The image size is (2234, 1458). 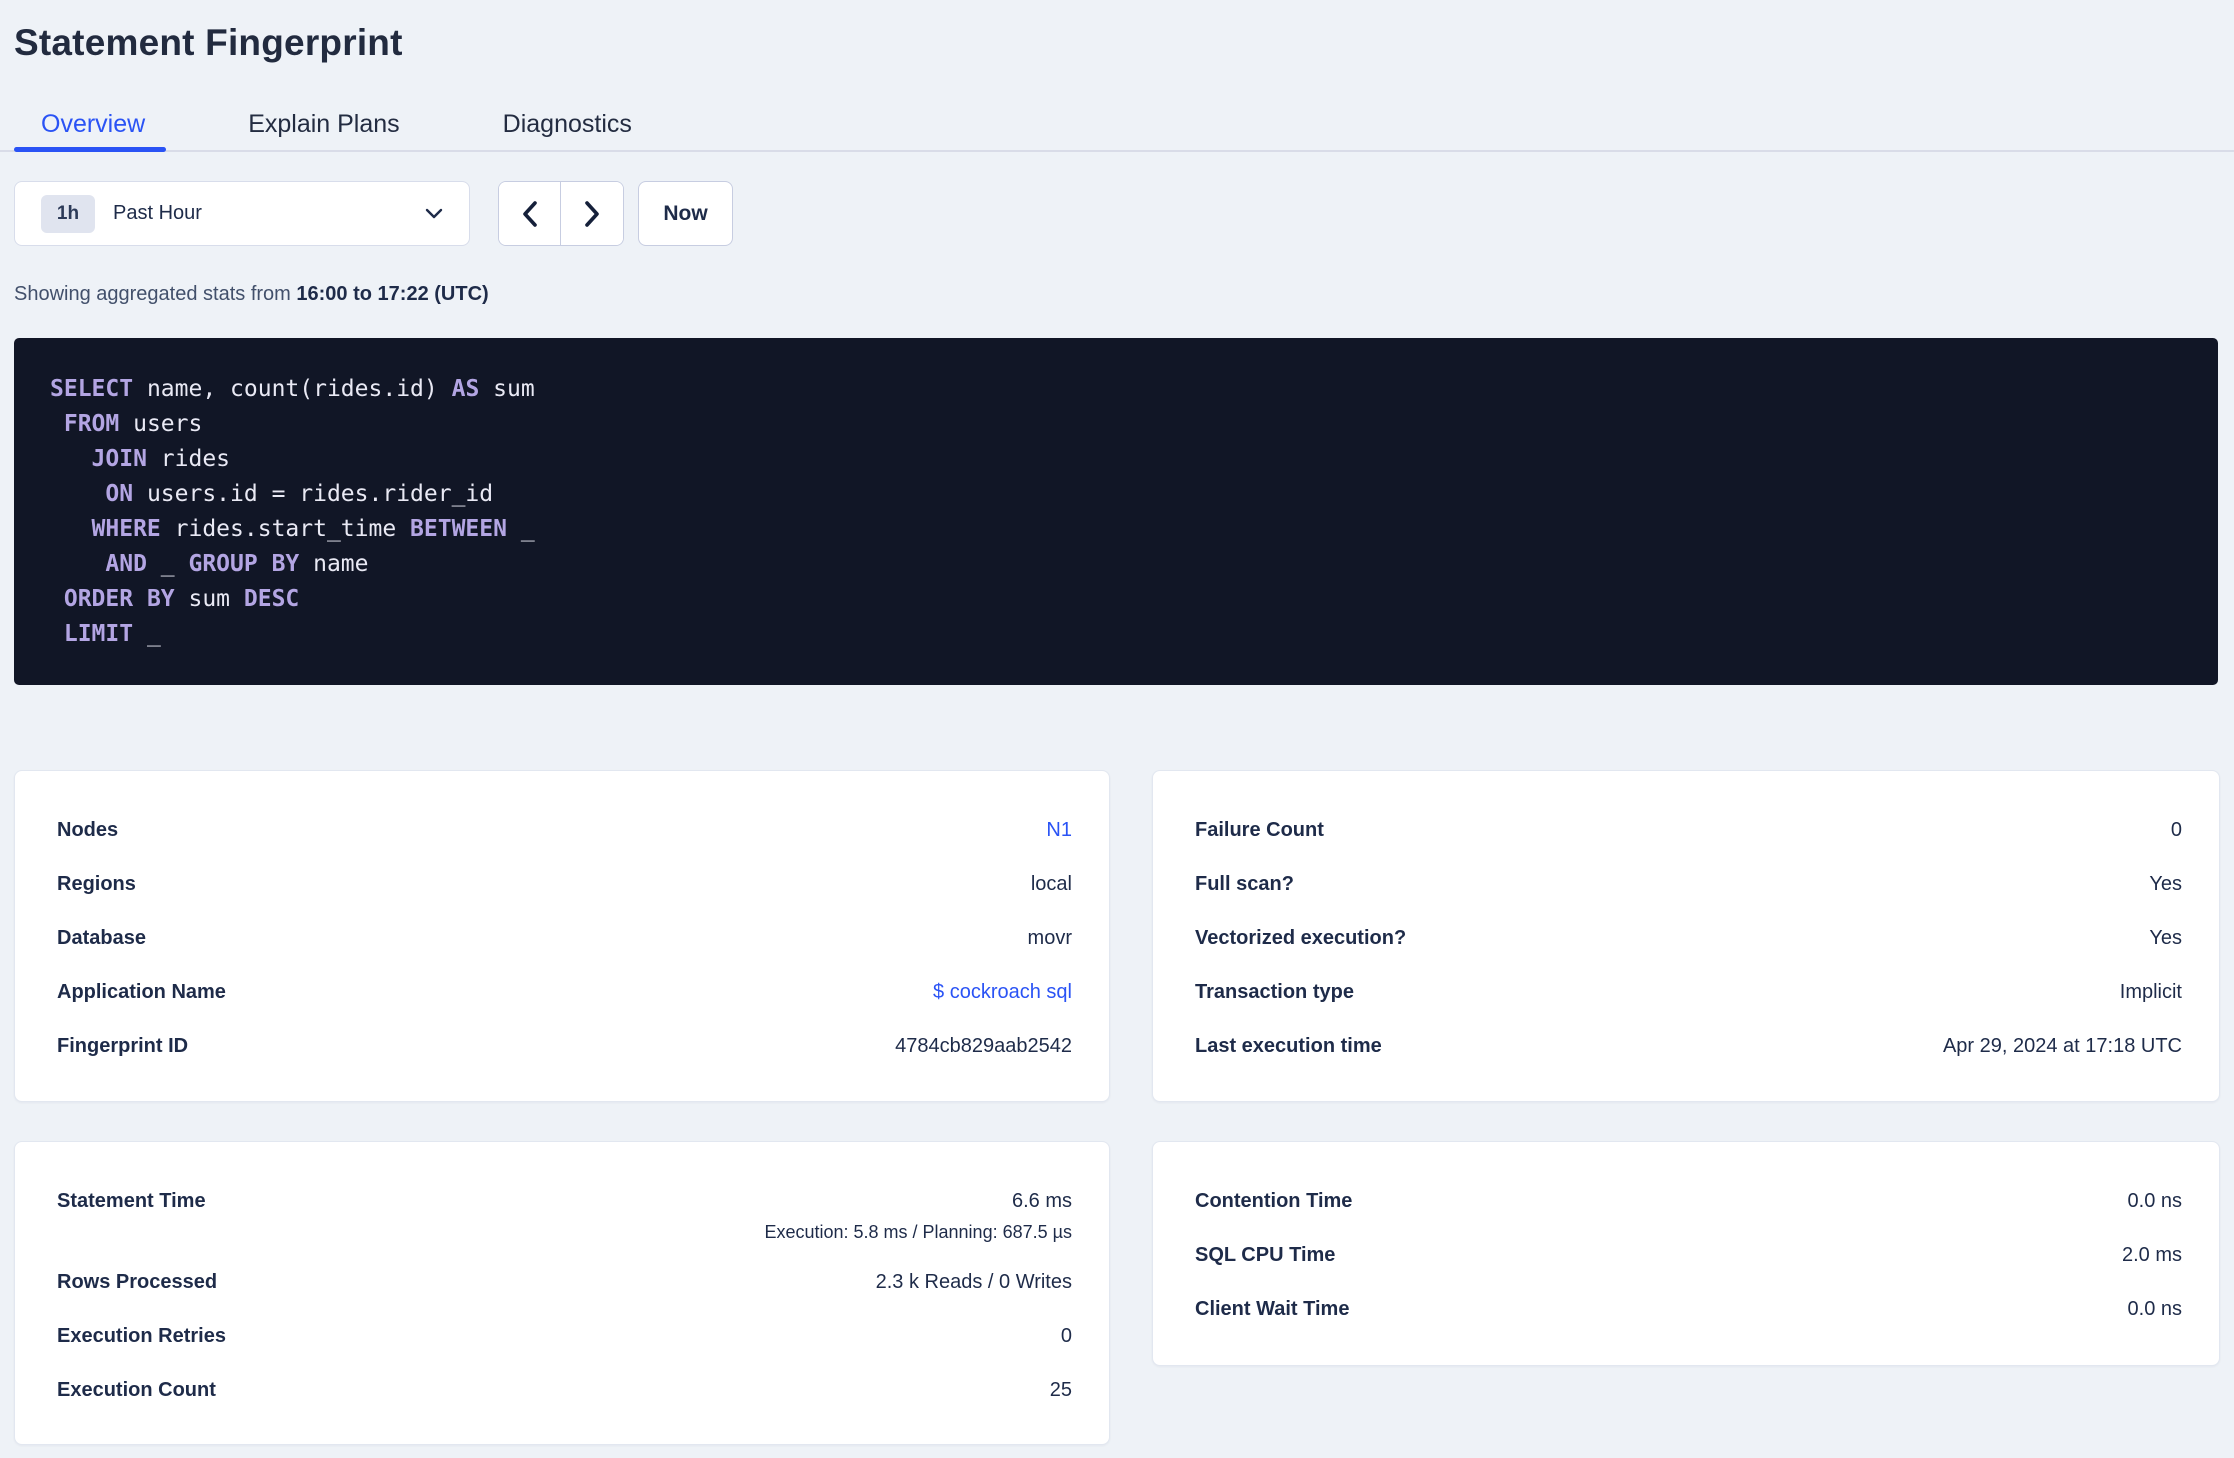 What do you see at coordinates (918, 1232) in the screenshot?
I see `stat-subvalue: Execution: 5.8 ms / Planning: 687.5 µs` at bounding box center [918, 1232].